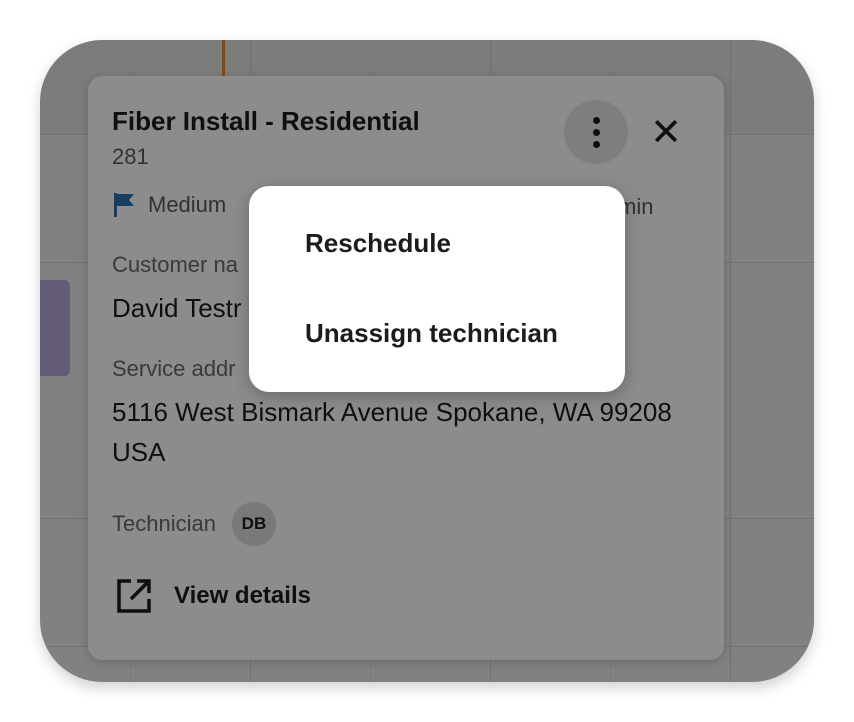 This screenshot has width=854, height=722. I want to click on menu-item-unassign-technician: Unassign technician, so click(437, 335).